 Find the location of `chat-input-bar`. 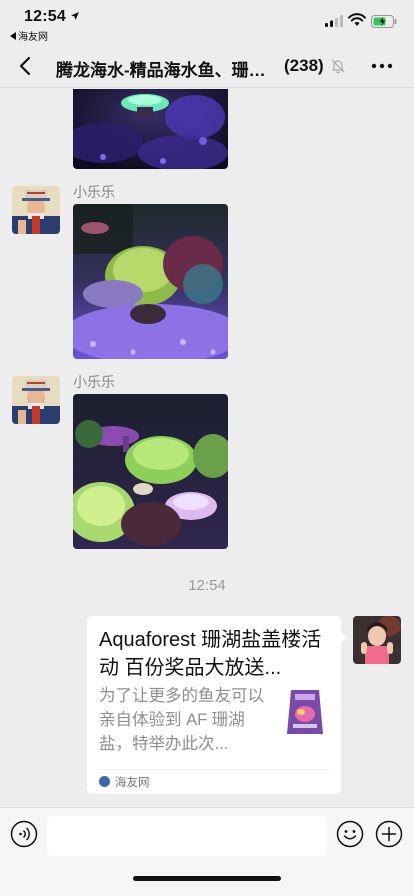

chat-input-bar is located at coordinates (207, 851).